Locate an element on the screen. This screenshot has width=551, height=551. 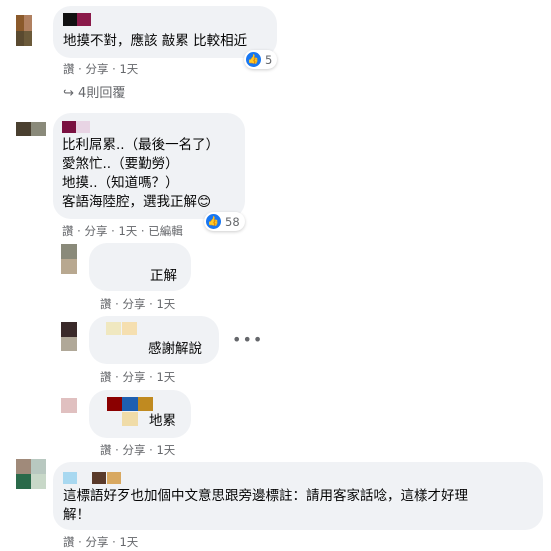
comment-text: 這標語好歹也加個中文意思跟旁邊標註：請用客家話唸，這樣才好理 is located at coordinates (265, 496).